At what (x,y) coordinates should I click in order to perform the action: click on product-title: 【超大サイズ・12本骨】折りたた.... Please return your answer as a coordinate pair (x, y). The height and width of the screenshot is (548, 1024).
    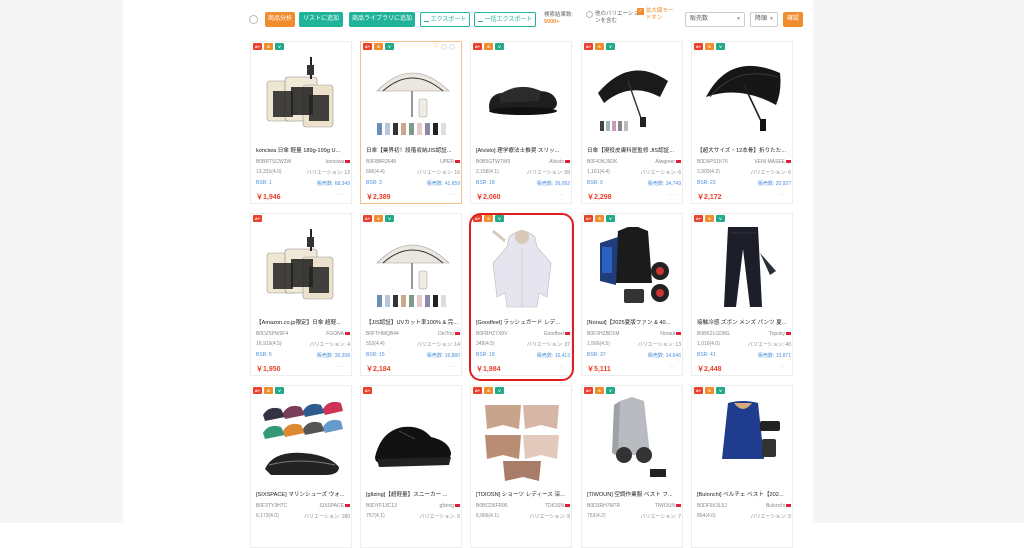
    Looking at the image, I should click on (744, 150).